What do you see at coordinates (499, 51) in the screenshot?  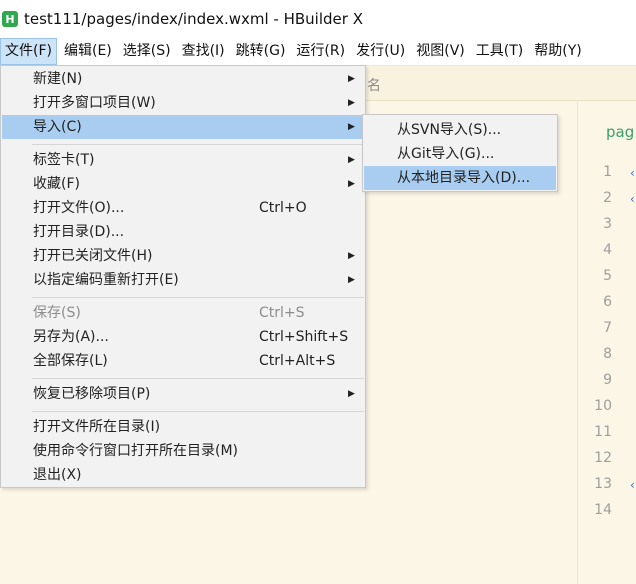 I see `menu-tools: 工具(T)` at bounding box center [499, 51].